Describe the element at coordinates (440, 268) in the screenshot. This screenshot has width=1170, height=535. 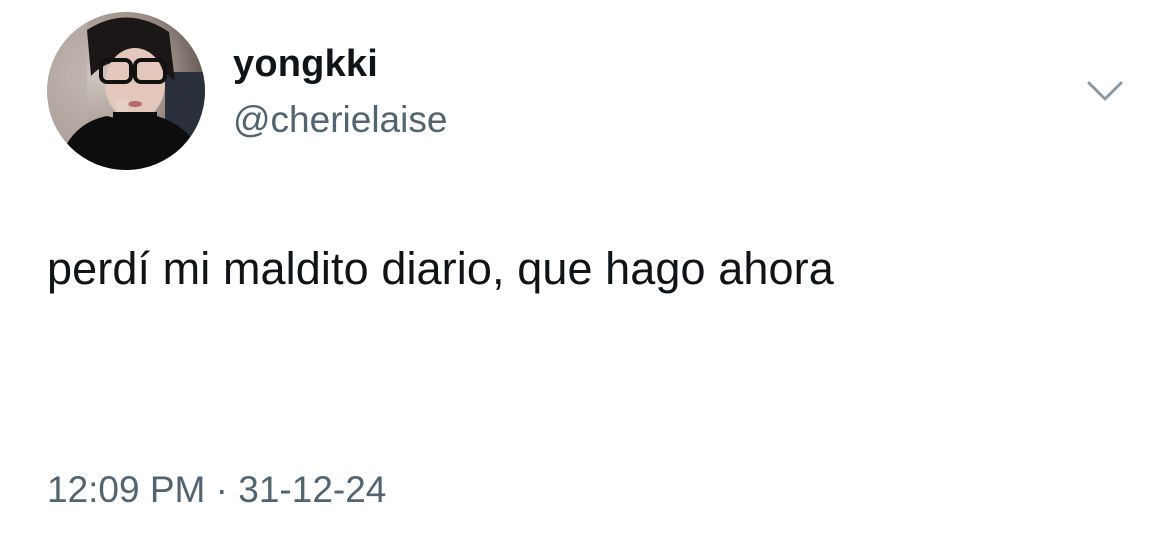
I see `tweet-text: perdí mi maldito diario, que hago ahora` at that location.